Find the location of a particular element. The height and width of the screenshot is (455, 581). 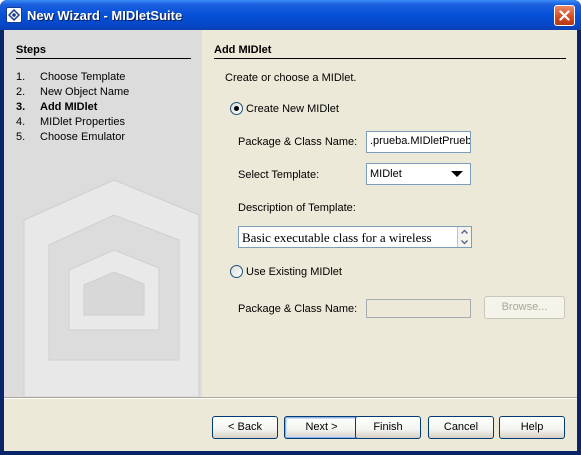

step-item: 1. Choose Template is located at coordinates (71, 77).